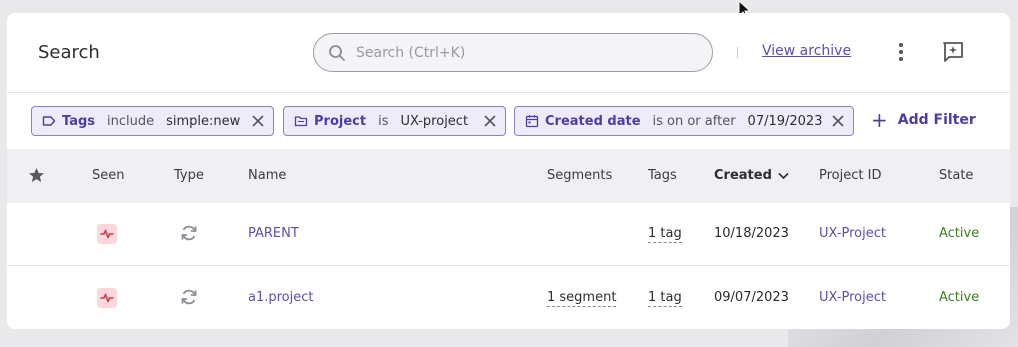 The image size is (1018, 347). I want to click on add-filter-button: + Add Filter, so click(923, 120).